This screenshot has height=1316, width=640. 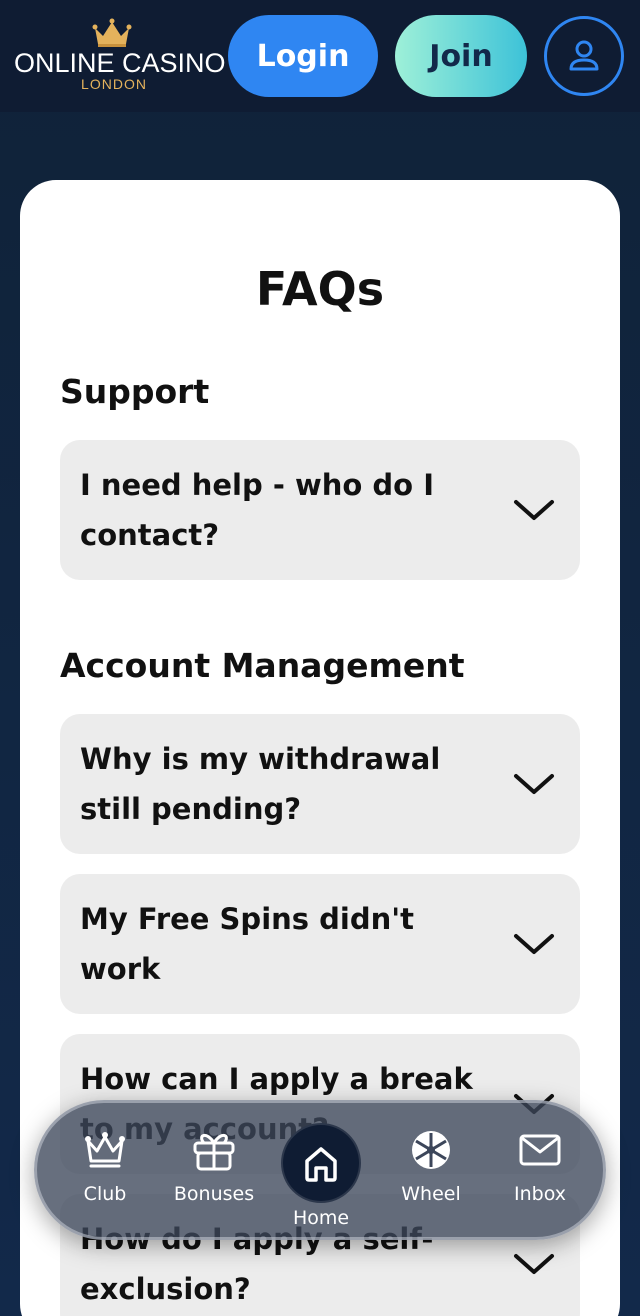 I want to click on nav-item-bonuses: Bonuses, so click(x=214, y=1165).